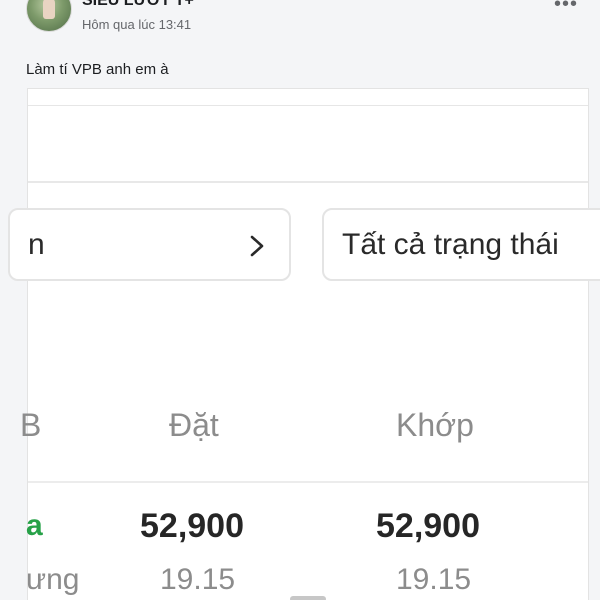  I want to click on scroll-handle, so click(308, 598).